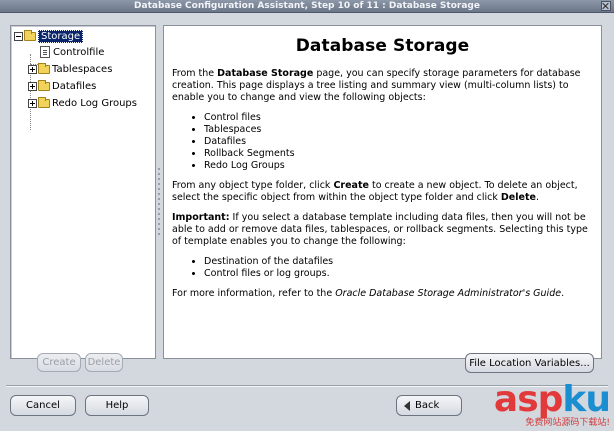 This screenshot has height=431, width=614. I want to click on create-button: Create, so click(59, 362).